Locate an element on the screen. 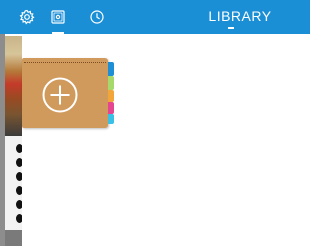  plus-circle-icon is located at coordinates (60, 95).